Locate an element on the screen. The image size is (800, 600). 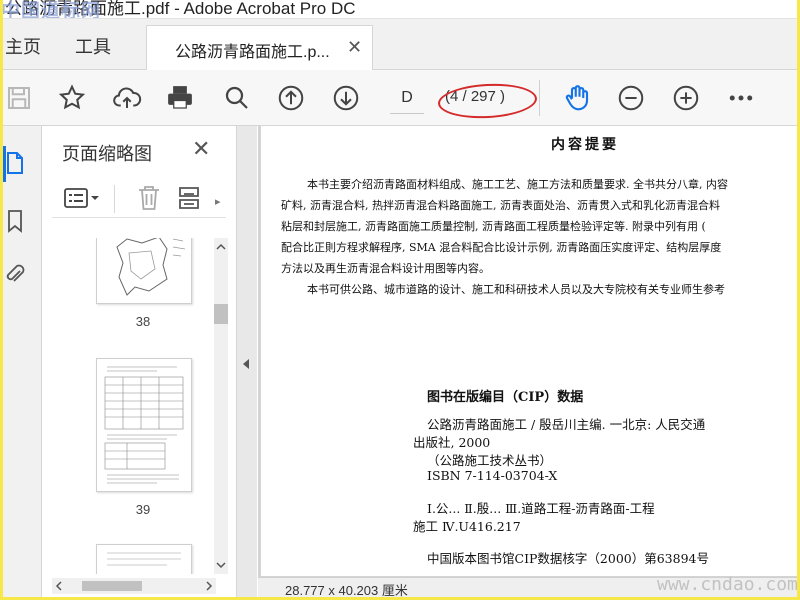
cip-line: ISBN 7-114-03704-X is located at coordinates (492, 475).